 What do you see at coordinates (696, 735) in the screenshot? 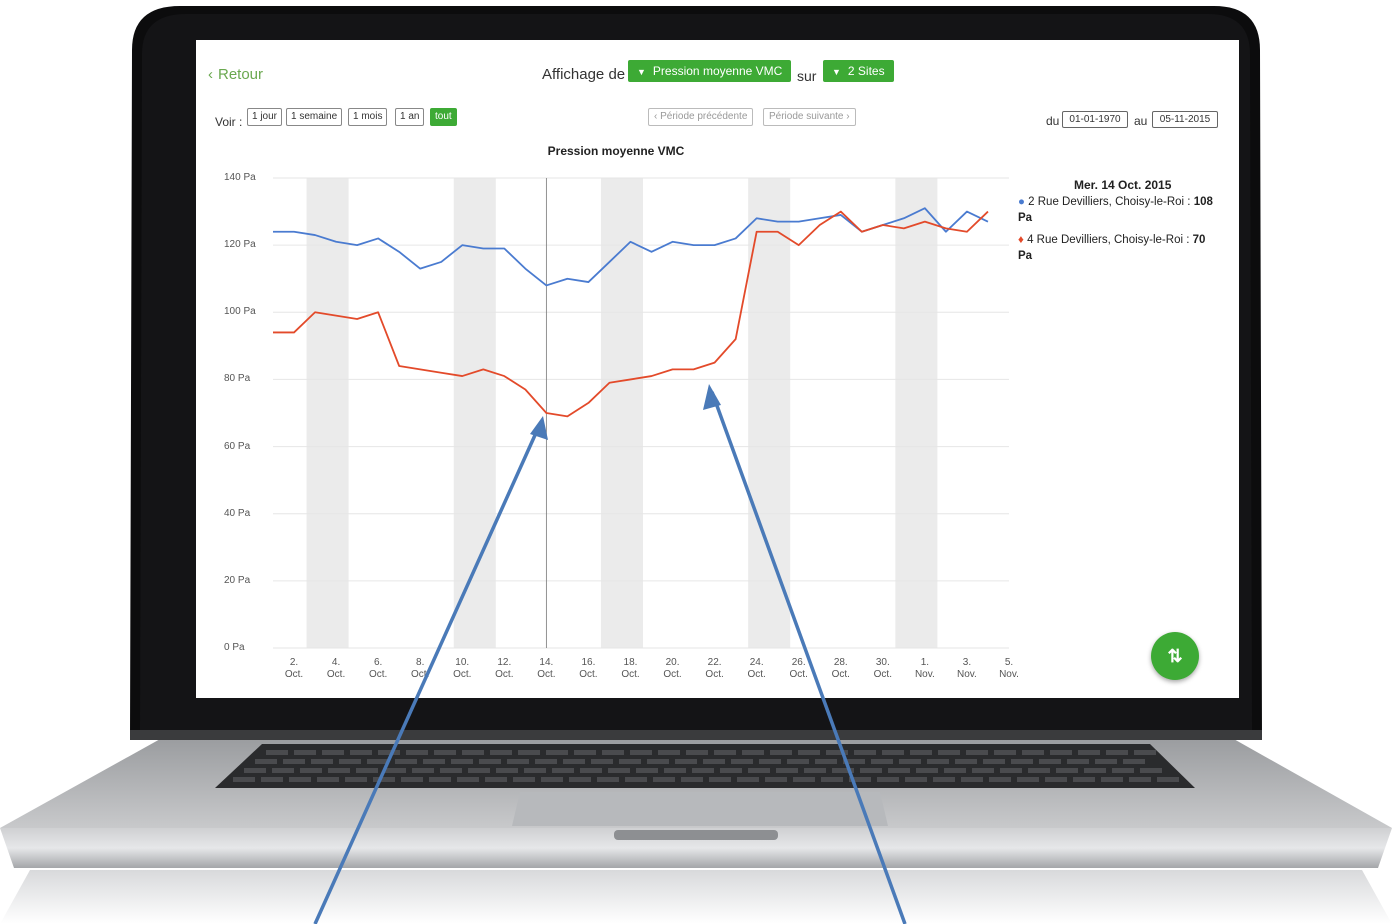
I see `hinge` at bounding box center [696, 735].